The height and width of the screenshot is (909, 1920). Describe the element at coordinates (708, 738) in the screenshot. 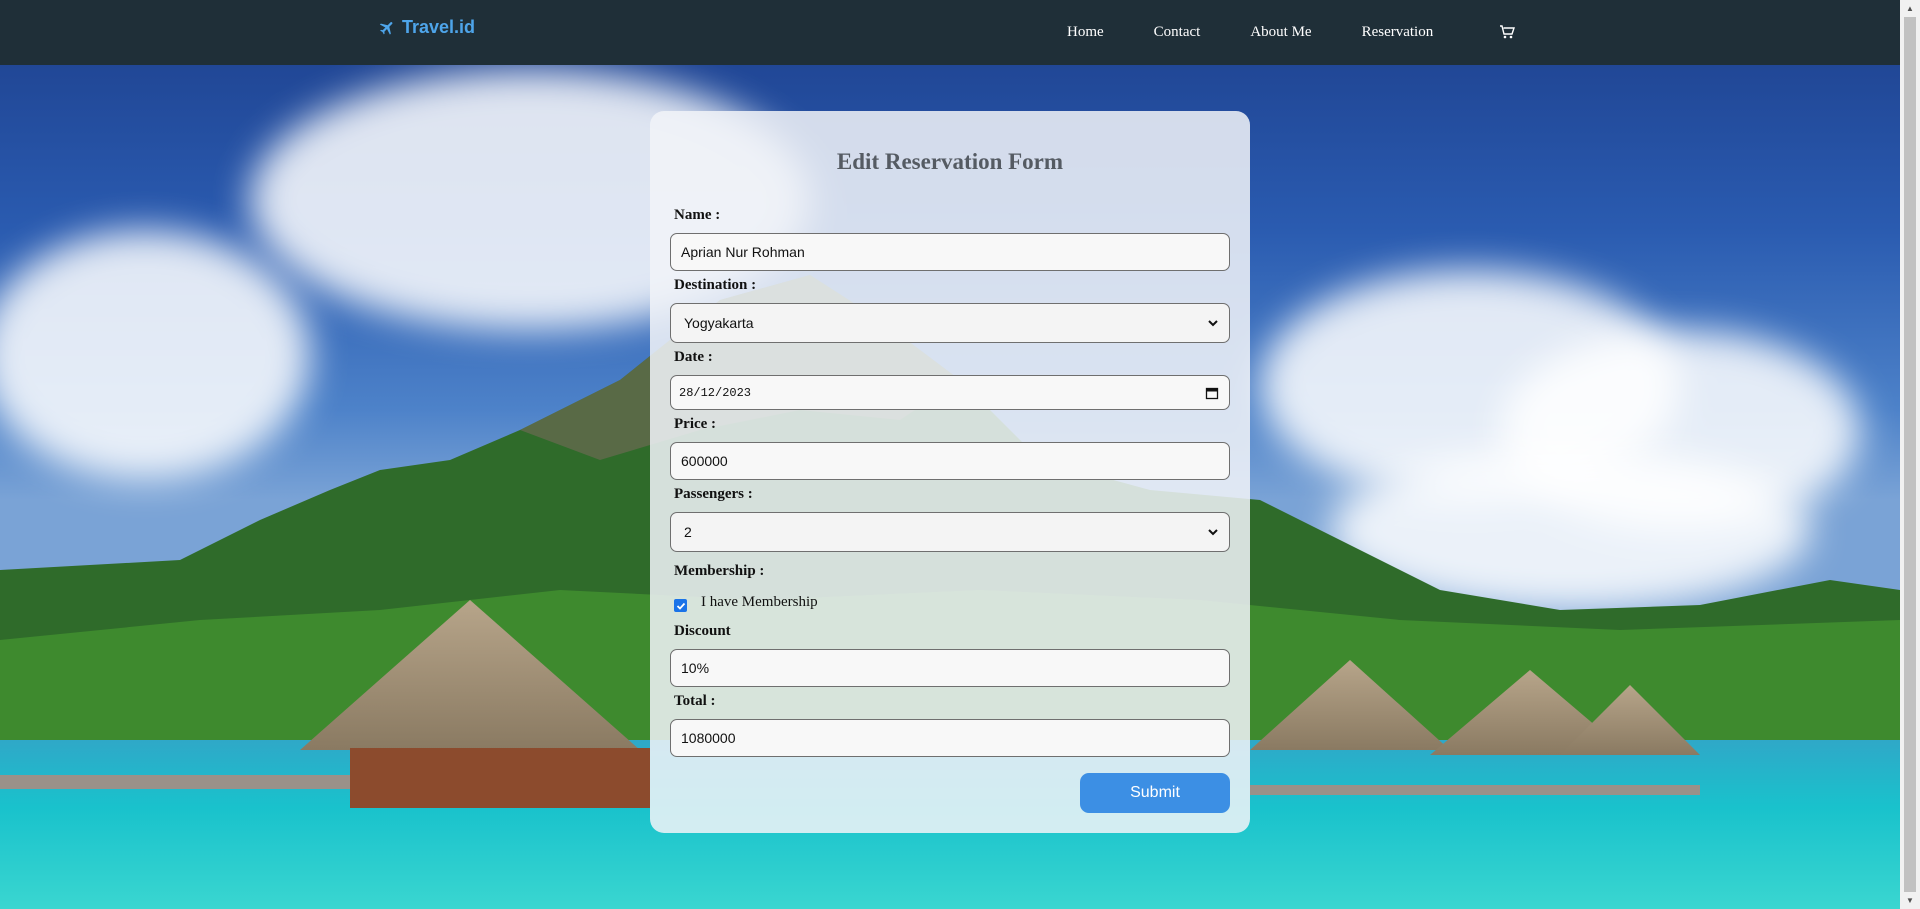

I see `total-value: 1080000` at that location.